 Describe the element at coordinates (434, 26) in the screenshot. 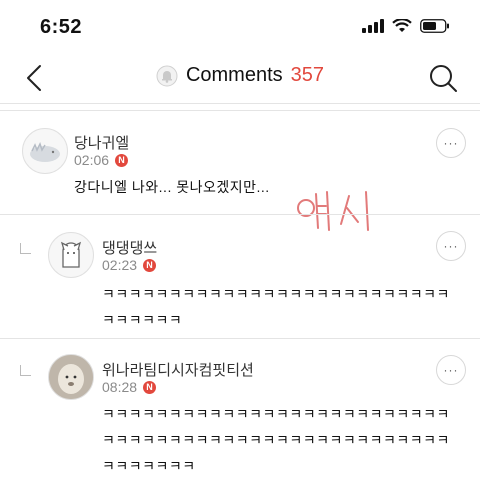

I see `battery-icon` at that location.